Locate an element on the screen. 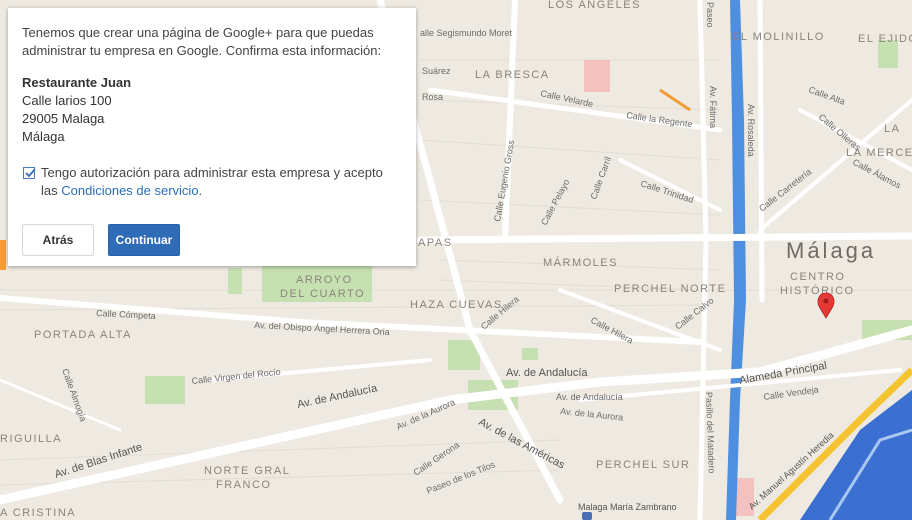  continue-button: Continuar is located at coordinates (144, 240).